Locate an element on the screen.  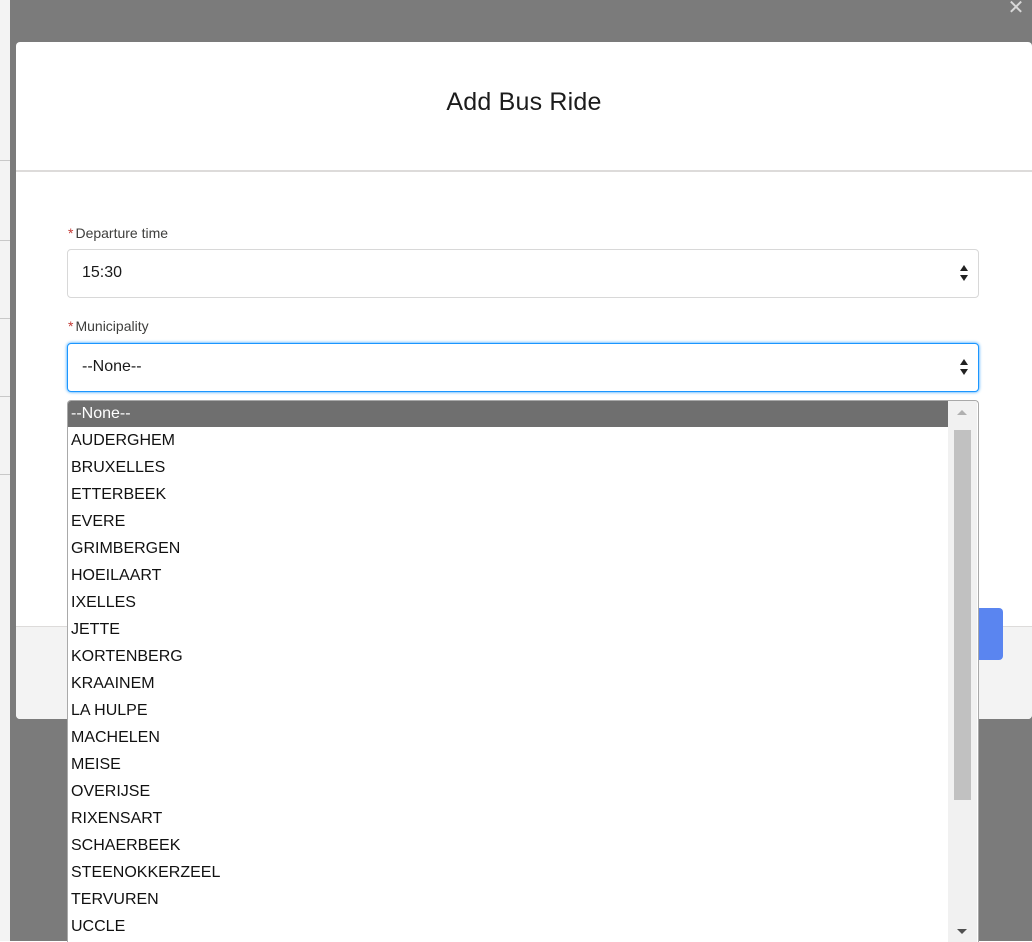
scrollbar-thumb is located at coordinates (962, 615).